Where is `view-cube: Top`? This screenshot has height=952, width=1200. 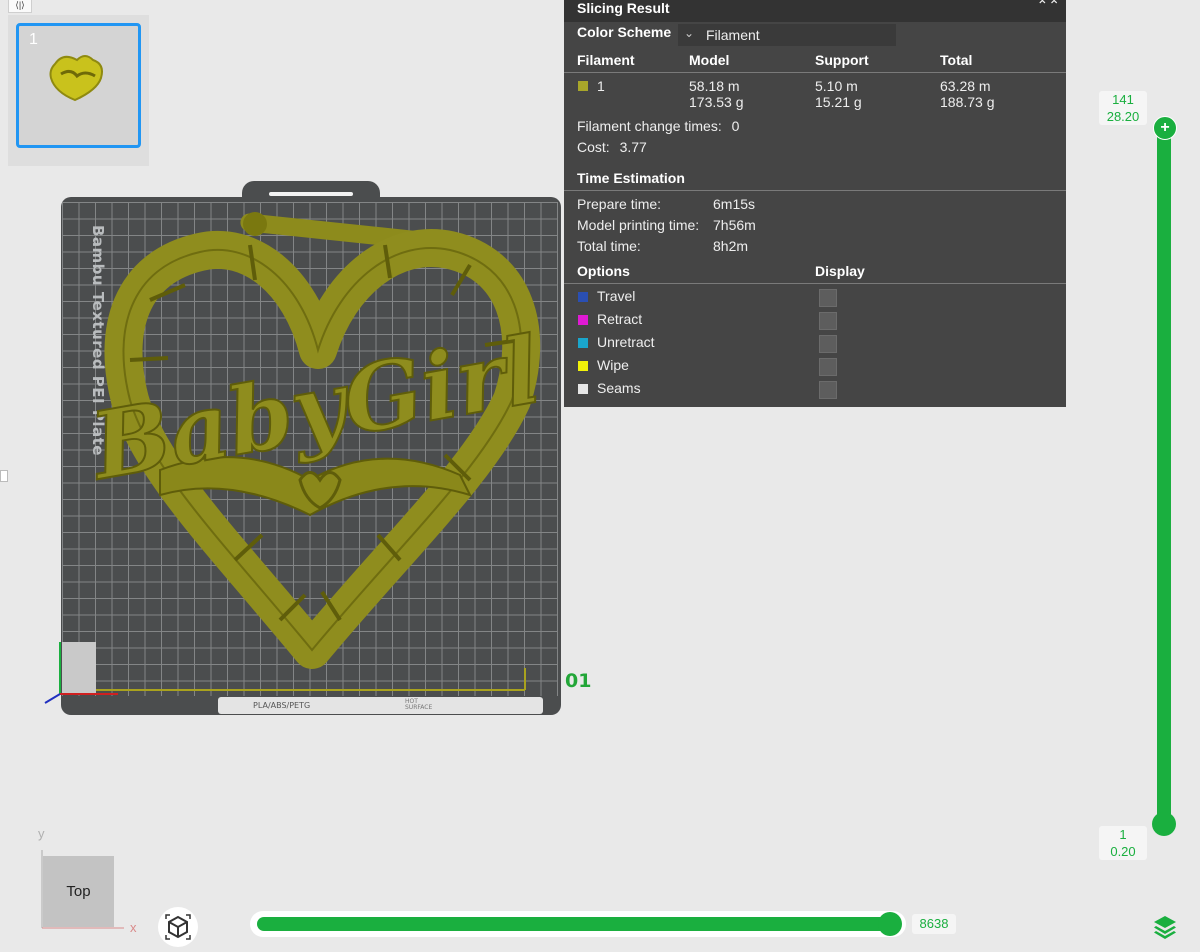 view-cube: Top is located at coordinates (78, 891).